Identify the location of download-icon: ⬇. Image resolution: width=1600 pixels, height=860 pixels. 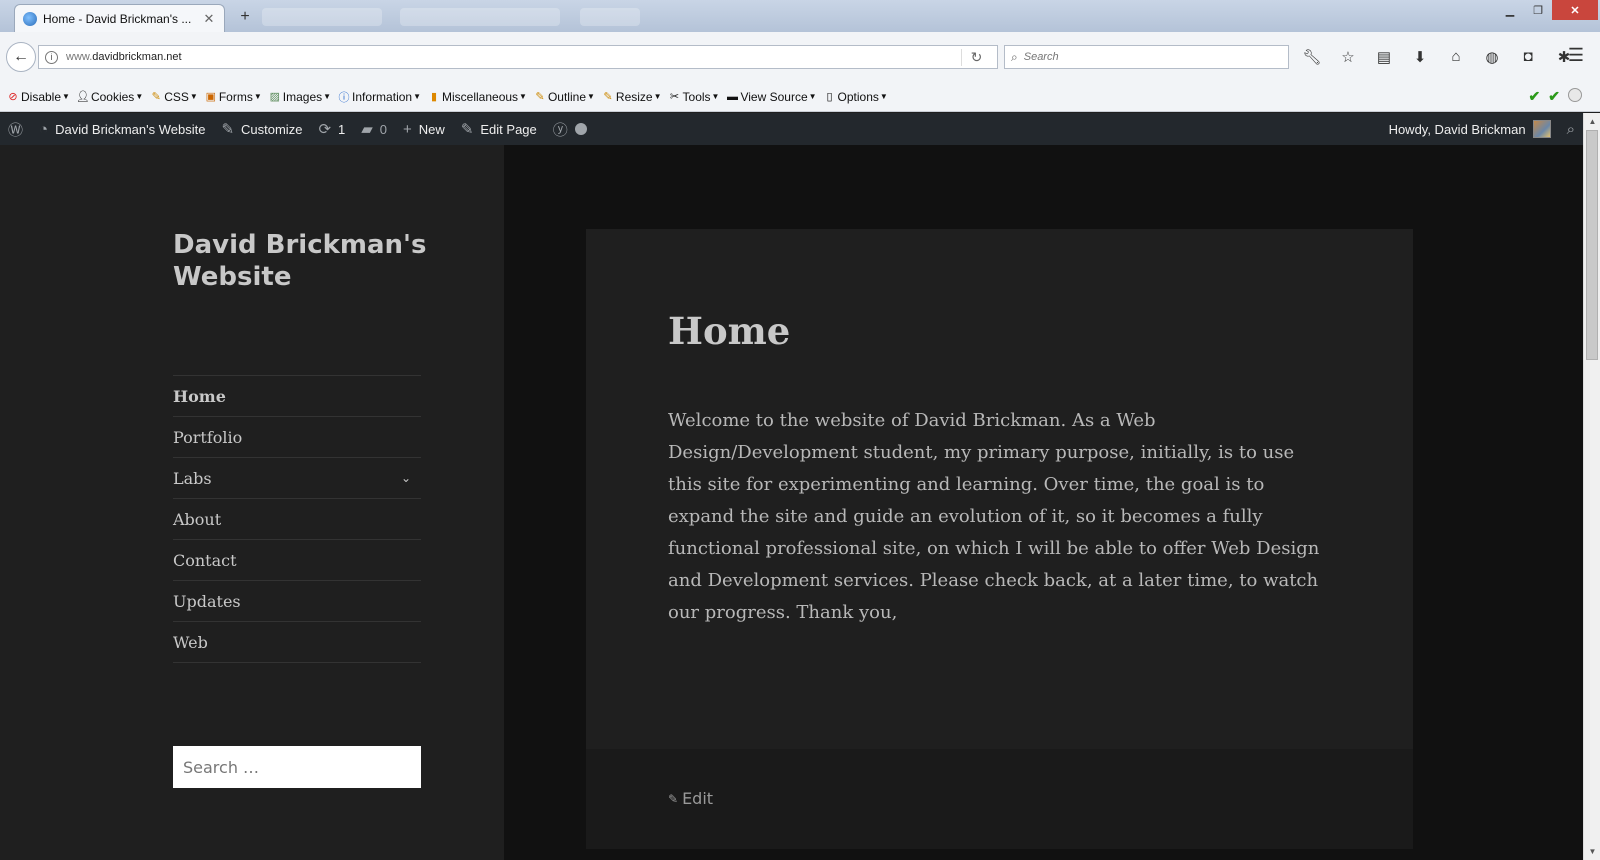
(1420, 57).